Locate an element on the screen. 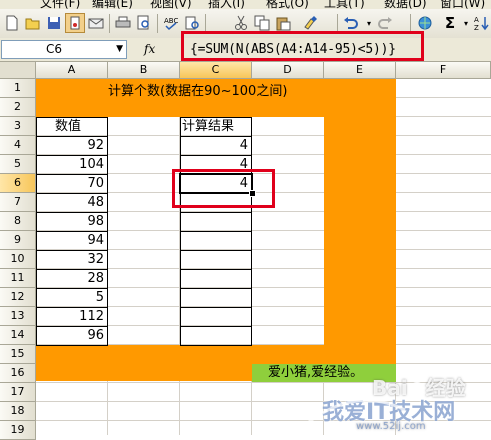 The width and height of the screenshot is (491, 440). cut-icon is located at coordinates (241, 23).